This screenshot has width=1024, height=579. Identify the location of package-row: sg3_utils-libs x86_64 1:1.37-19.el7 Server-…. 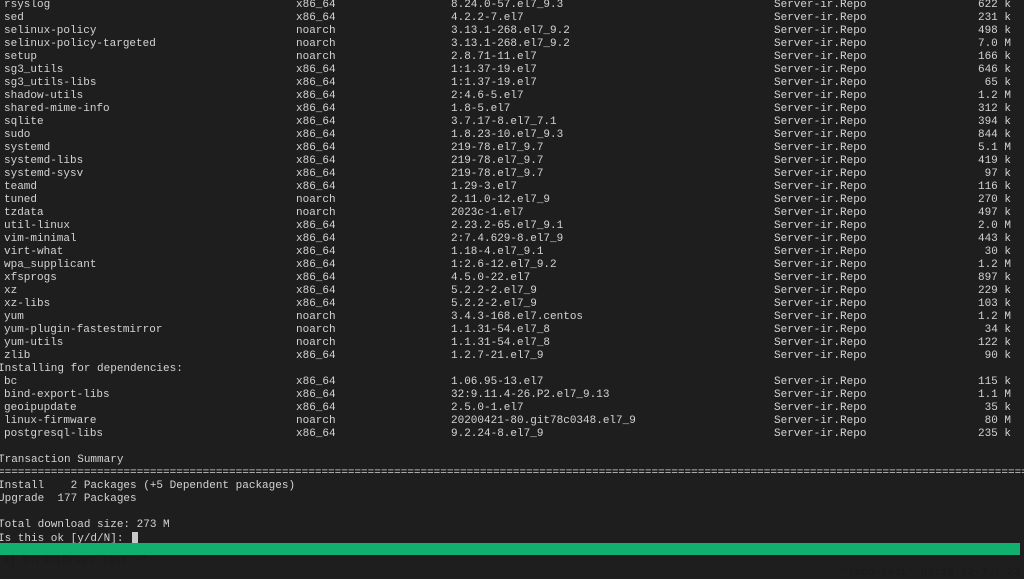
(512, 83).